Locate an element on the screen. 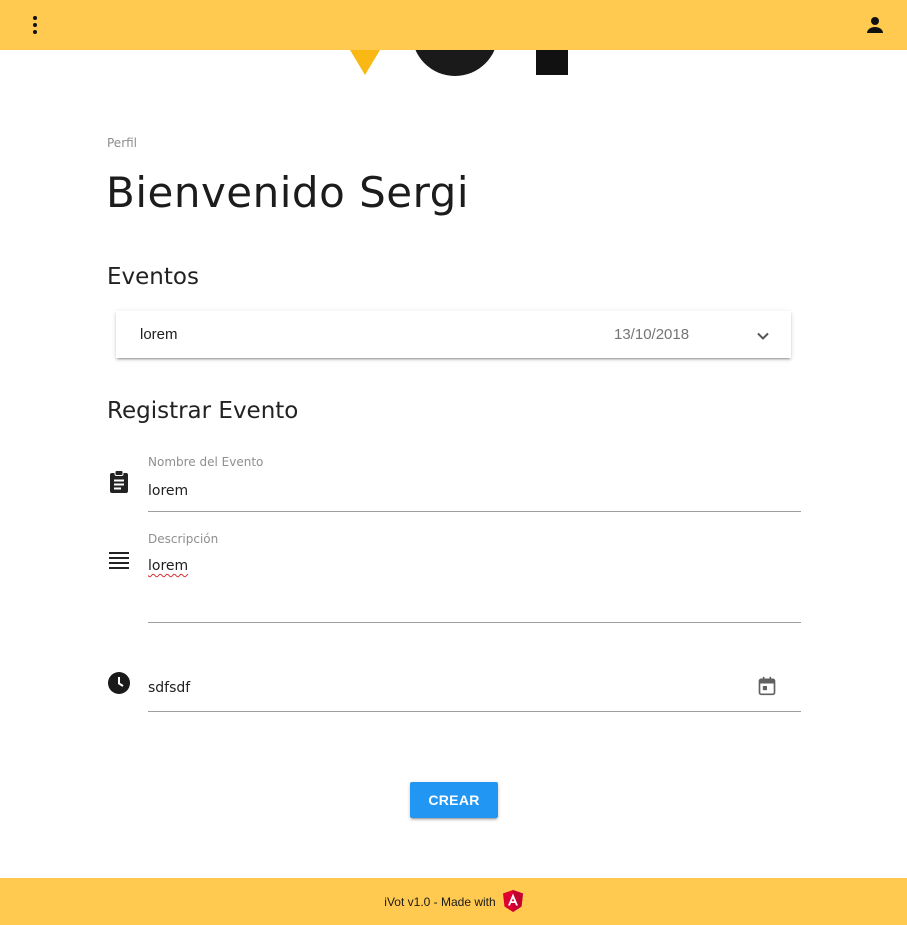 This screenshot has width=907, height=925. event-name: lorem is located at coordinates (159, 334).